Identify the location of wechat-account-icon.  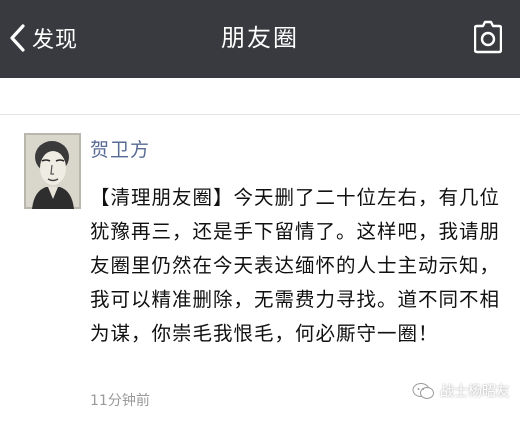
(426, 391).